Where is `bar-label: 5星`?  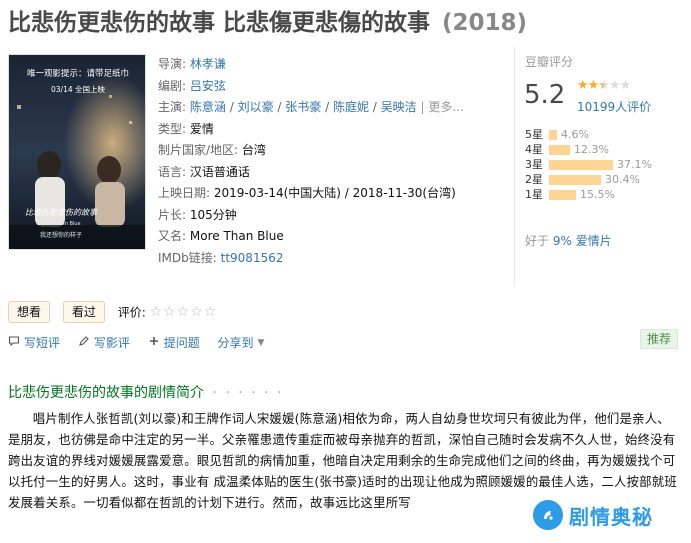
bar-label: 5星 is located at coordinates (534, 134).